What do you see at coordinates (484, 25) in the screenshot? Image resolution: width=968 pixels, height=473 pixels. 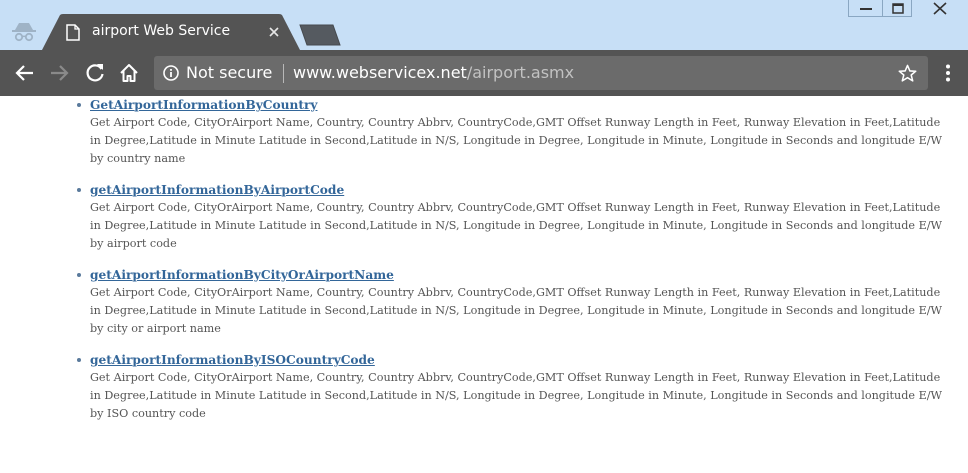 I see `title-bar: airport Web Service` at bounding box center [484, 25].